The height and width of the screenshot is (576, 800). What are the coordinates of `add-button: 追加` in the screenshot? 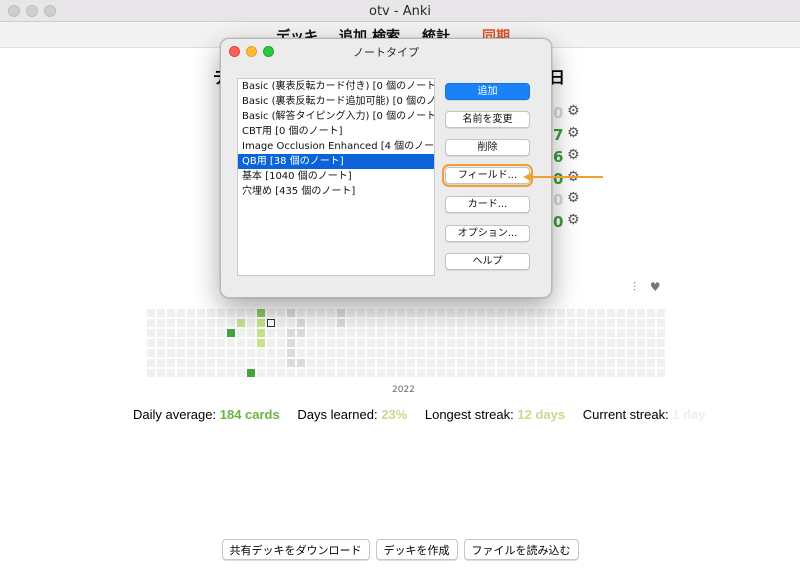 It's located at (487, 91).